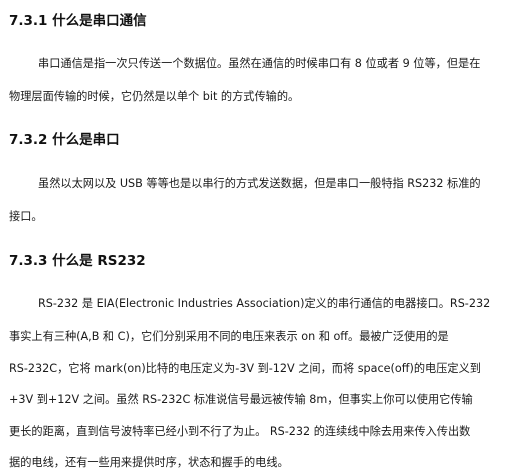 The width and height of the screenshot is (514, 472). I want to click on section-heading-serial-port: 7.3.2 什么是串口, so click(64, 140).